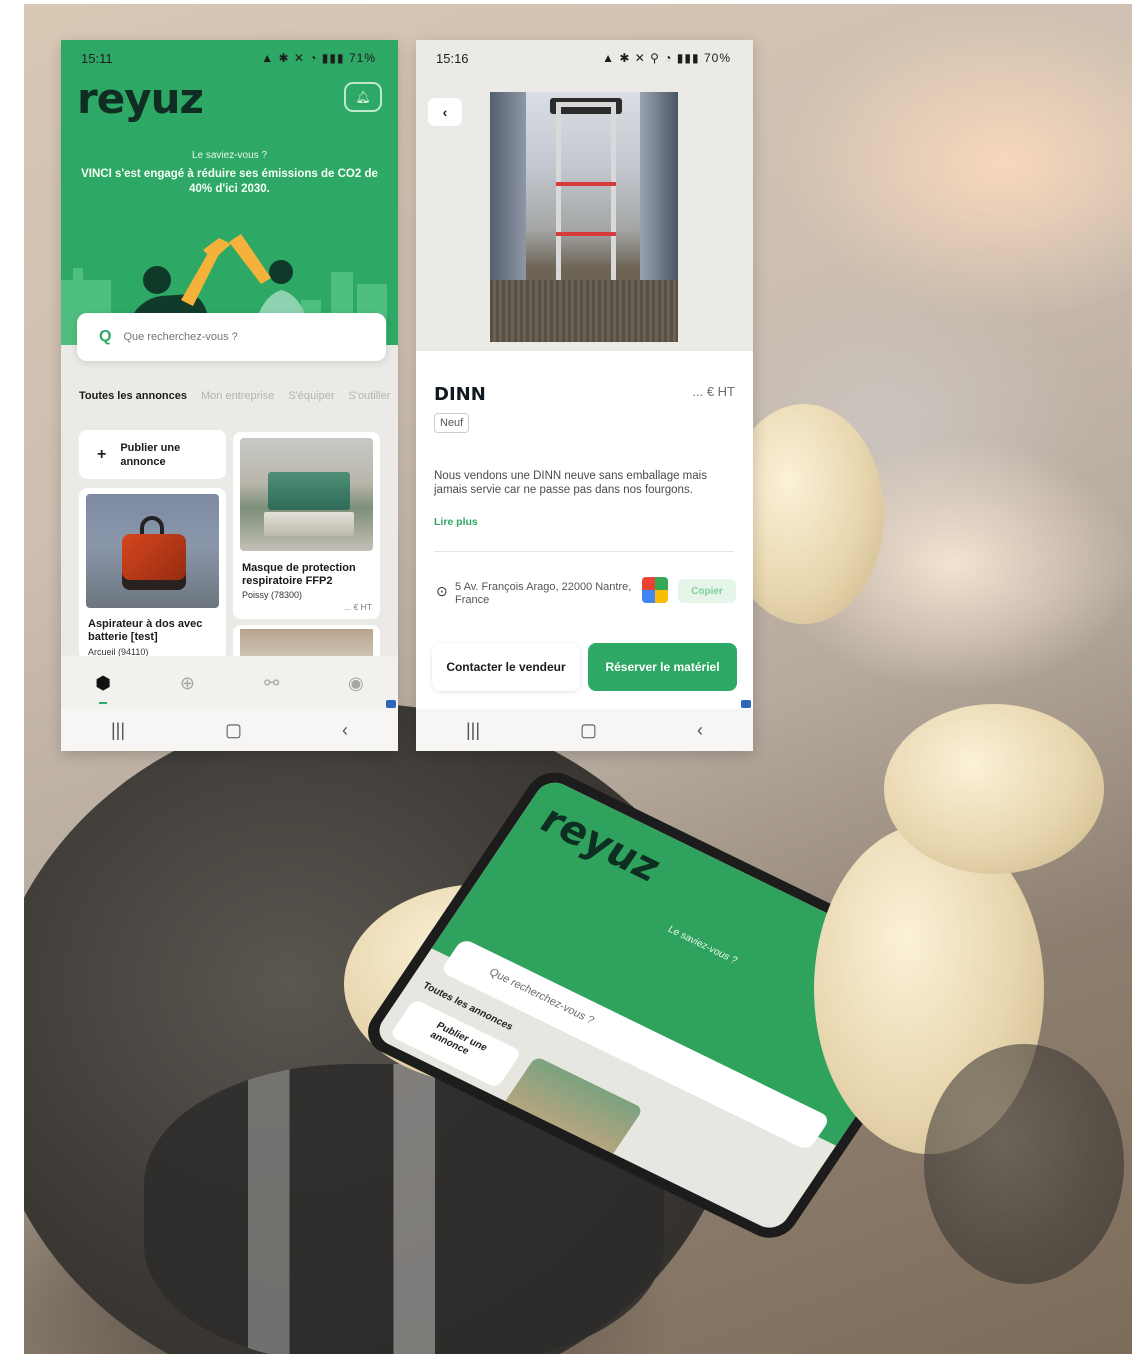 The width and height of the screenshot is (1138, 1358). Describe the element at coordinates (584, 551) in the screenshot. I see `divider` at that location.